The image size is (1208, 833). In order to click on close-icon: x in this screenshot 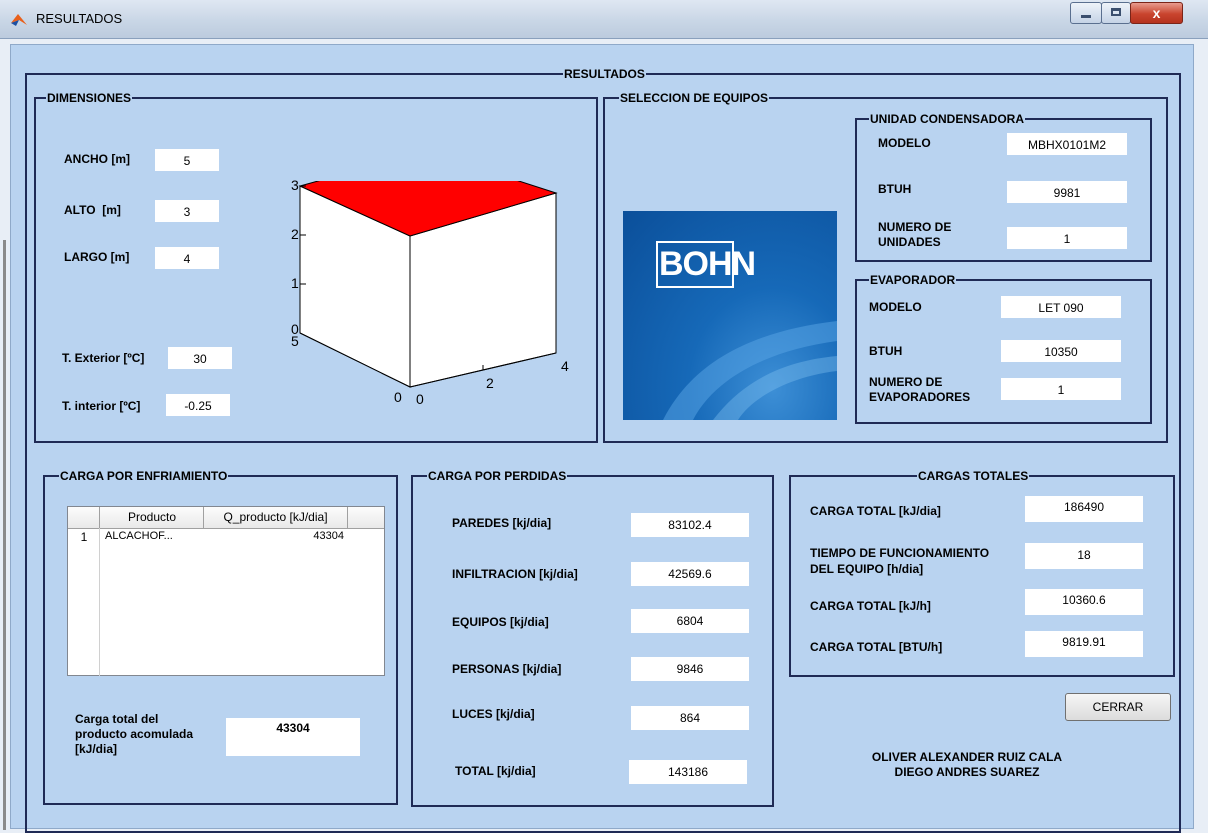, I will do `click(1156, 13)`.